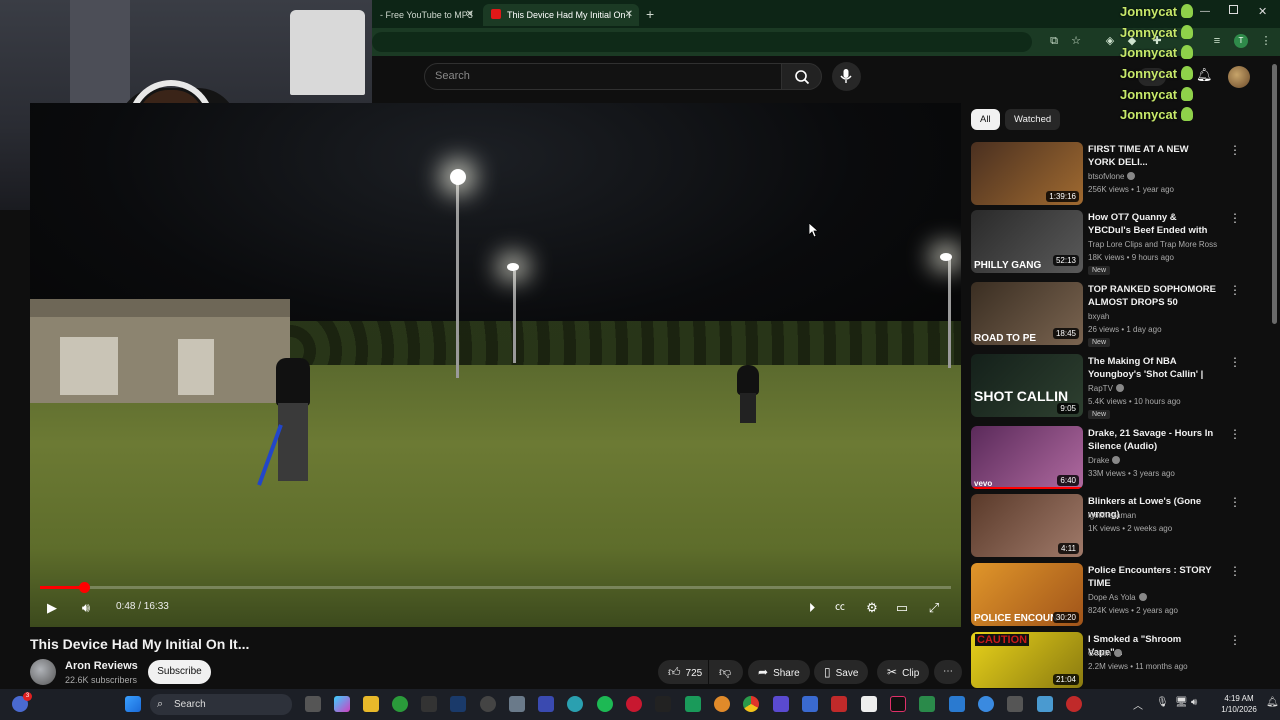 The width and height of the screenshot is (1280, 720). Describe the element at coordinates (634, 704) in the screenshot. I see `opera-icon` at that location.